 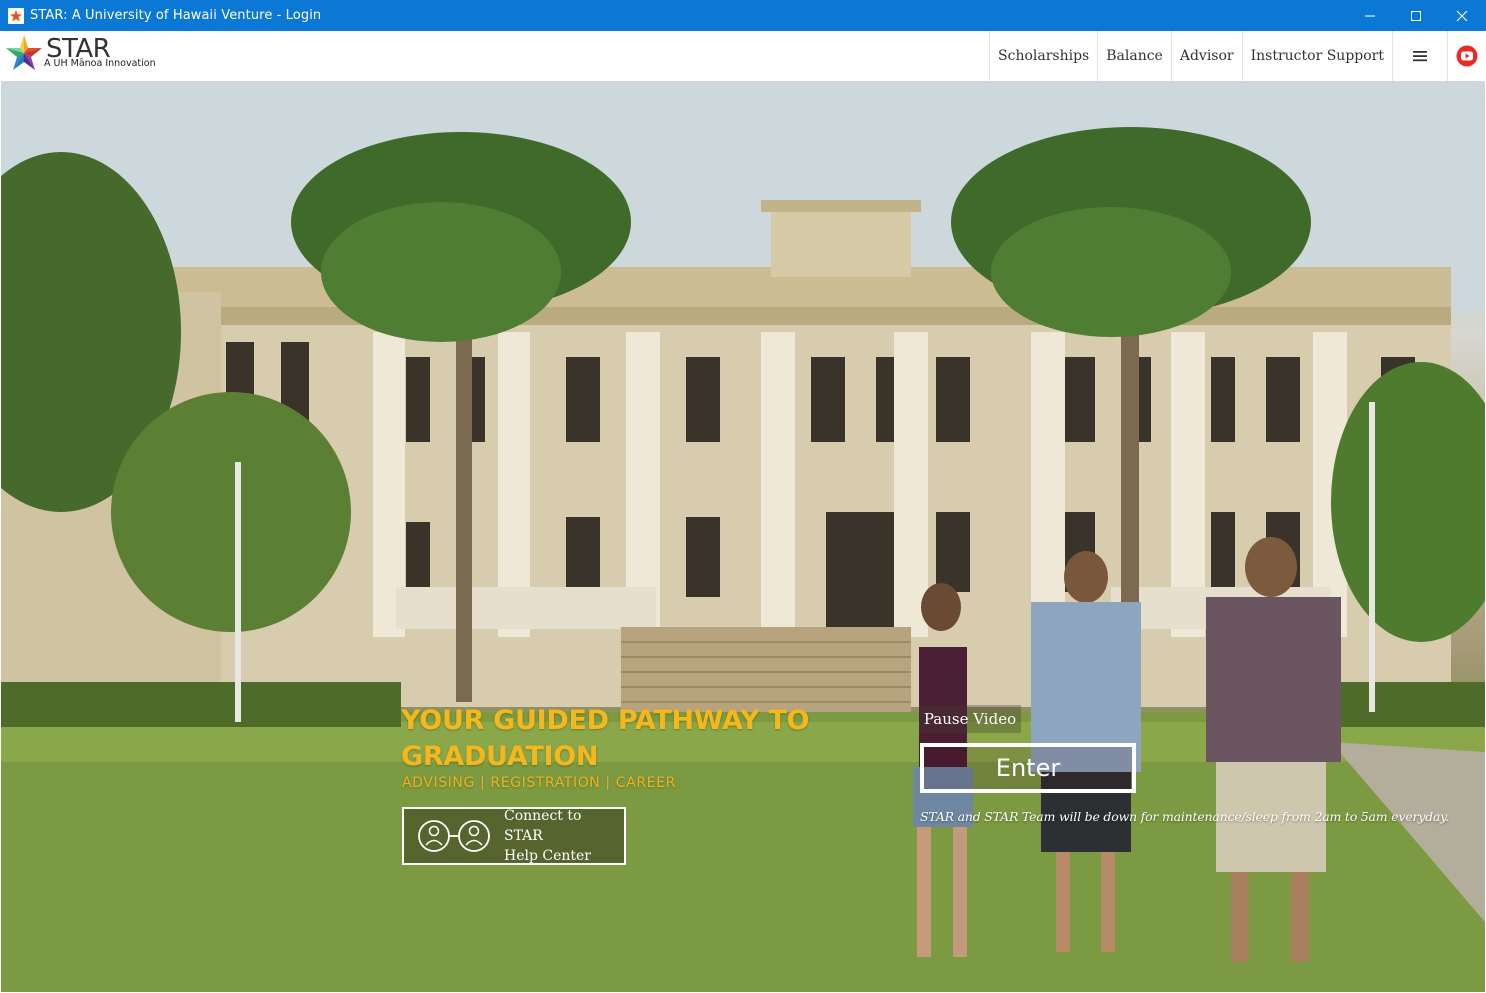 I want to click on nav-balance: Balance, so click(x=1134, y=56).